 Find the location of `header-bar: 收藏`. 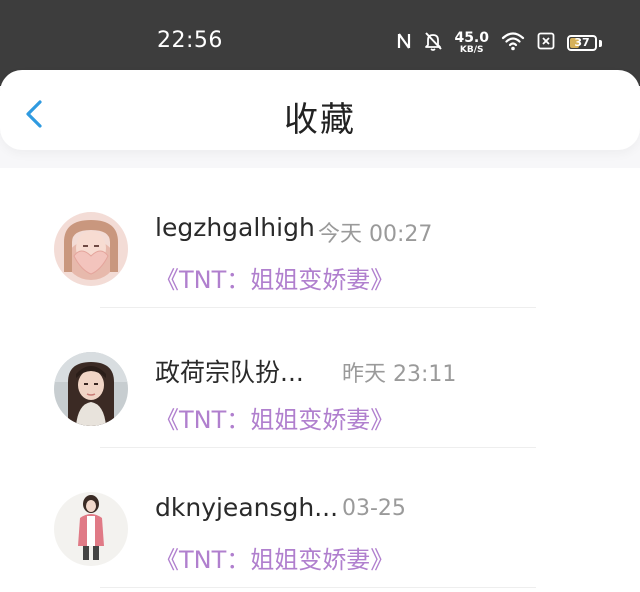

header-bar: 收藏 is located at coordinates (320, 110).